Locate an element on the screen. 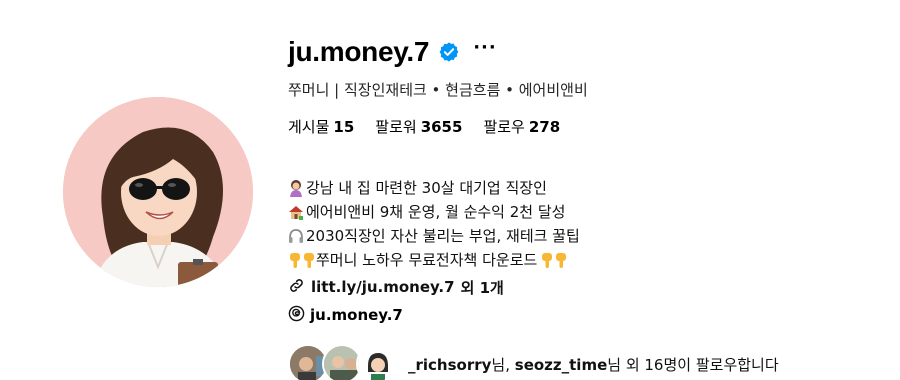  bio-text: 쭈머니 노하우 무료전자책 다운로드 is located at coordinates (427, 260).